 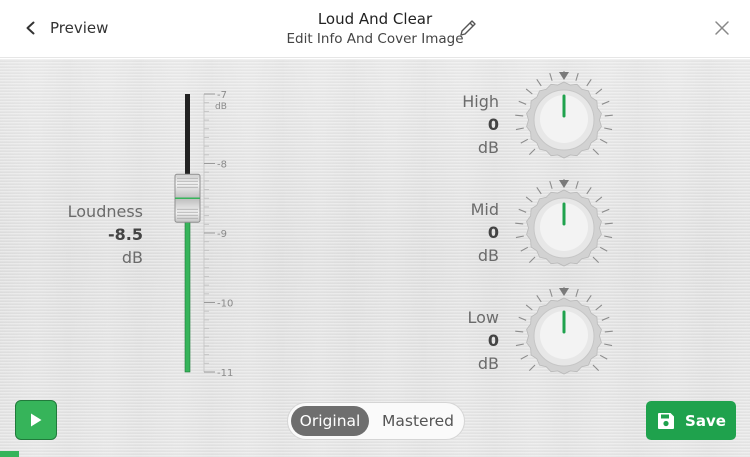 What do you see at coordinates (564, 336) in the screenshot?
I see `eq-low-knob` at bounding box center [564, 336].